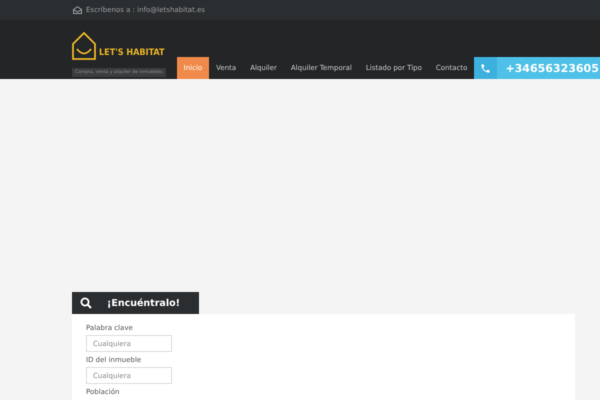 Image resolution: width=600 pixels, height=400 pixels. What do you see at coordinates (118, 46) in the screenshot?
I see `logo: LET'S HABITAT` at bounding box center [118, 46].